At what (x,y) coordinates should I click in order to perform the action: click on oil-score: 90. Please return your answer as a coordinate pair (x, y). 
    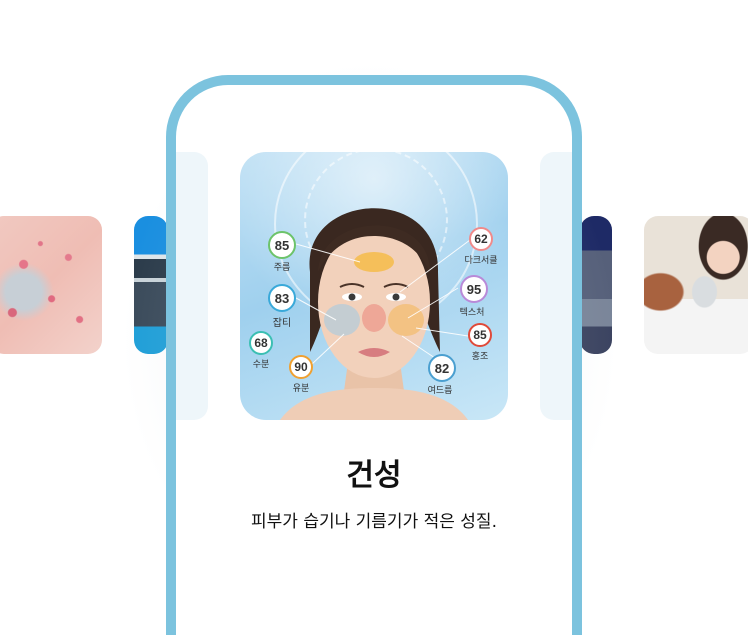
    Looking at the image, I should click on (301, 367).